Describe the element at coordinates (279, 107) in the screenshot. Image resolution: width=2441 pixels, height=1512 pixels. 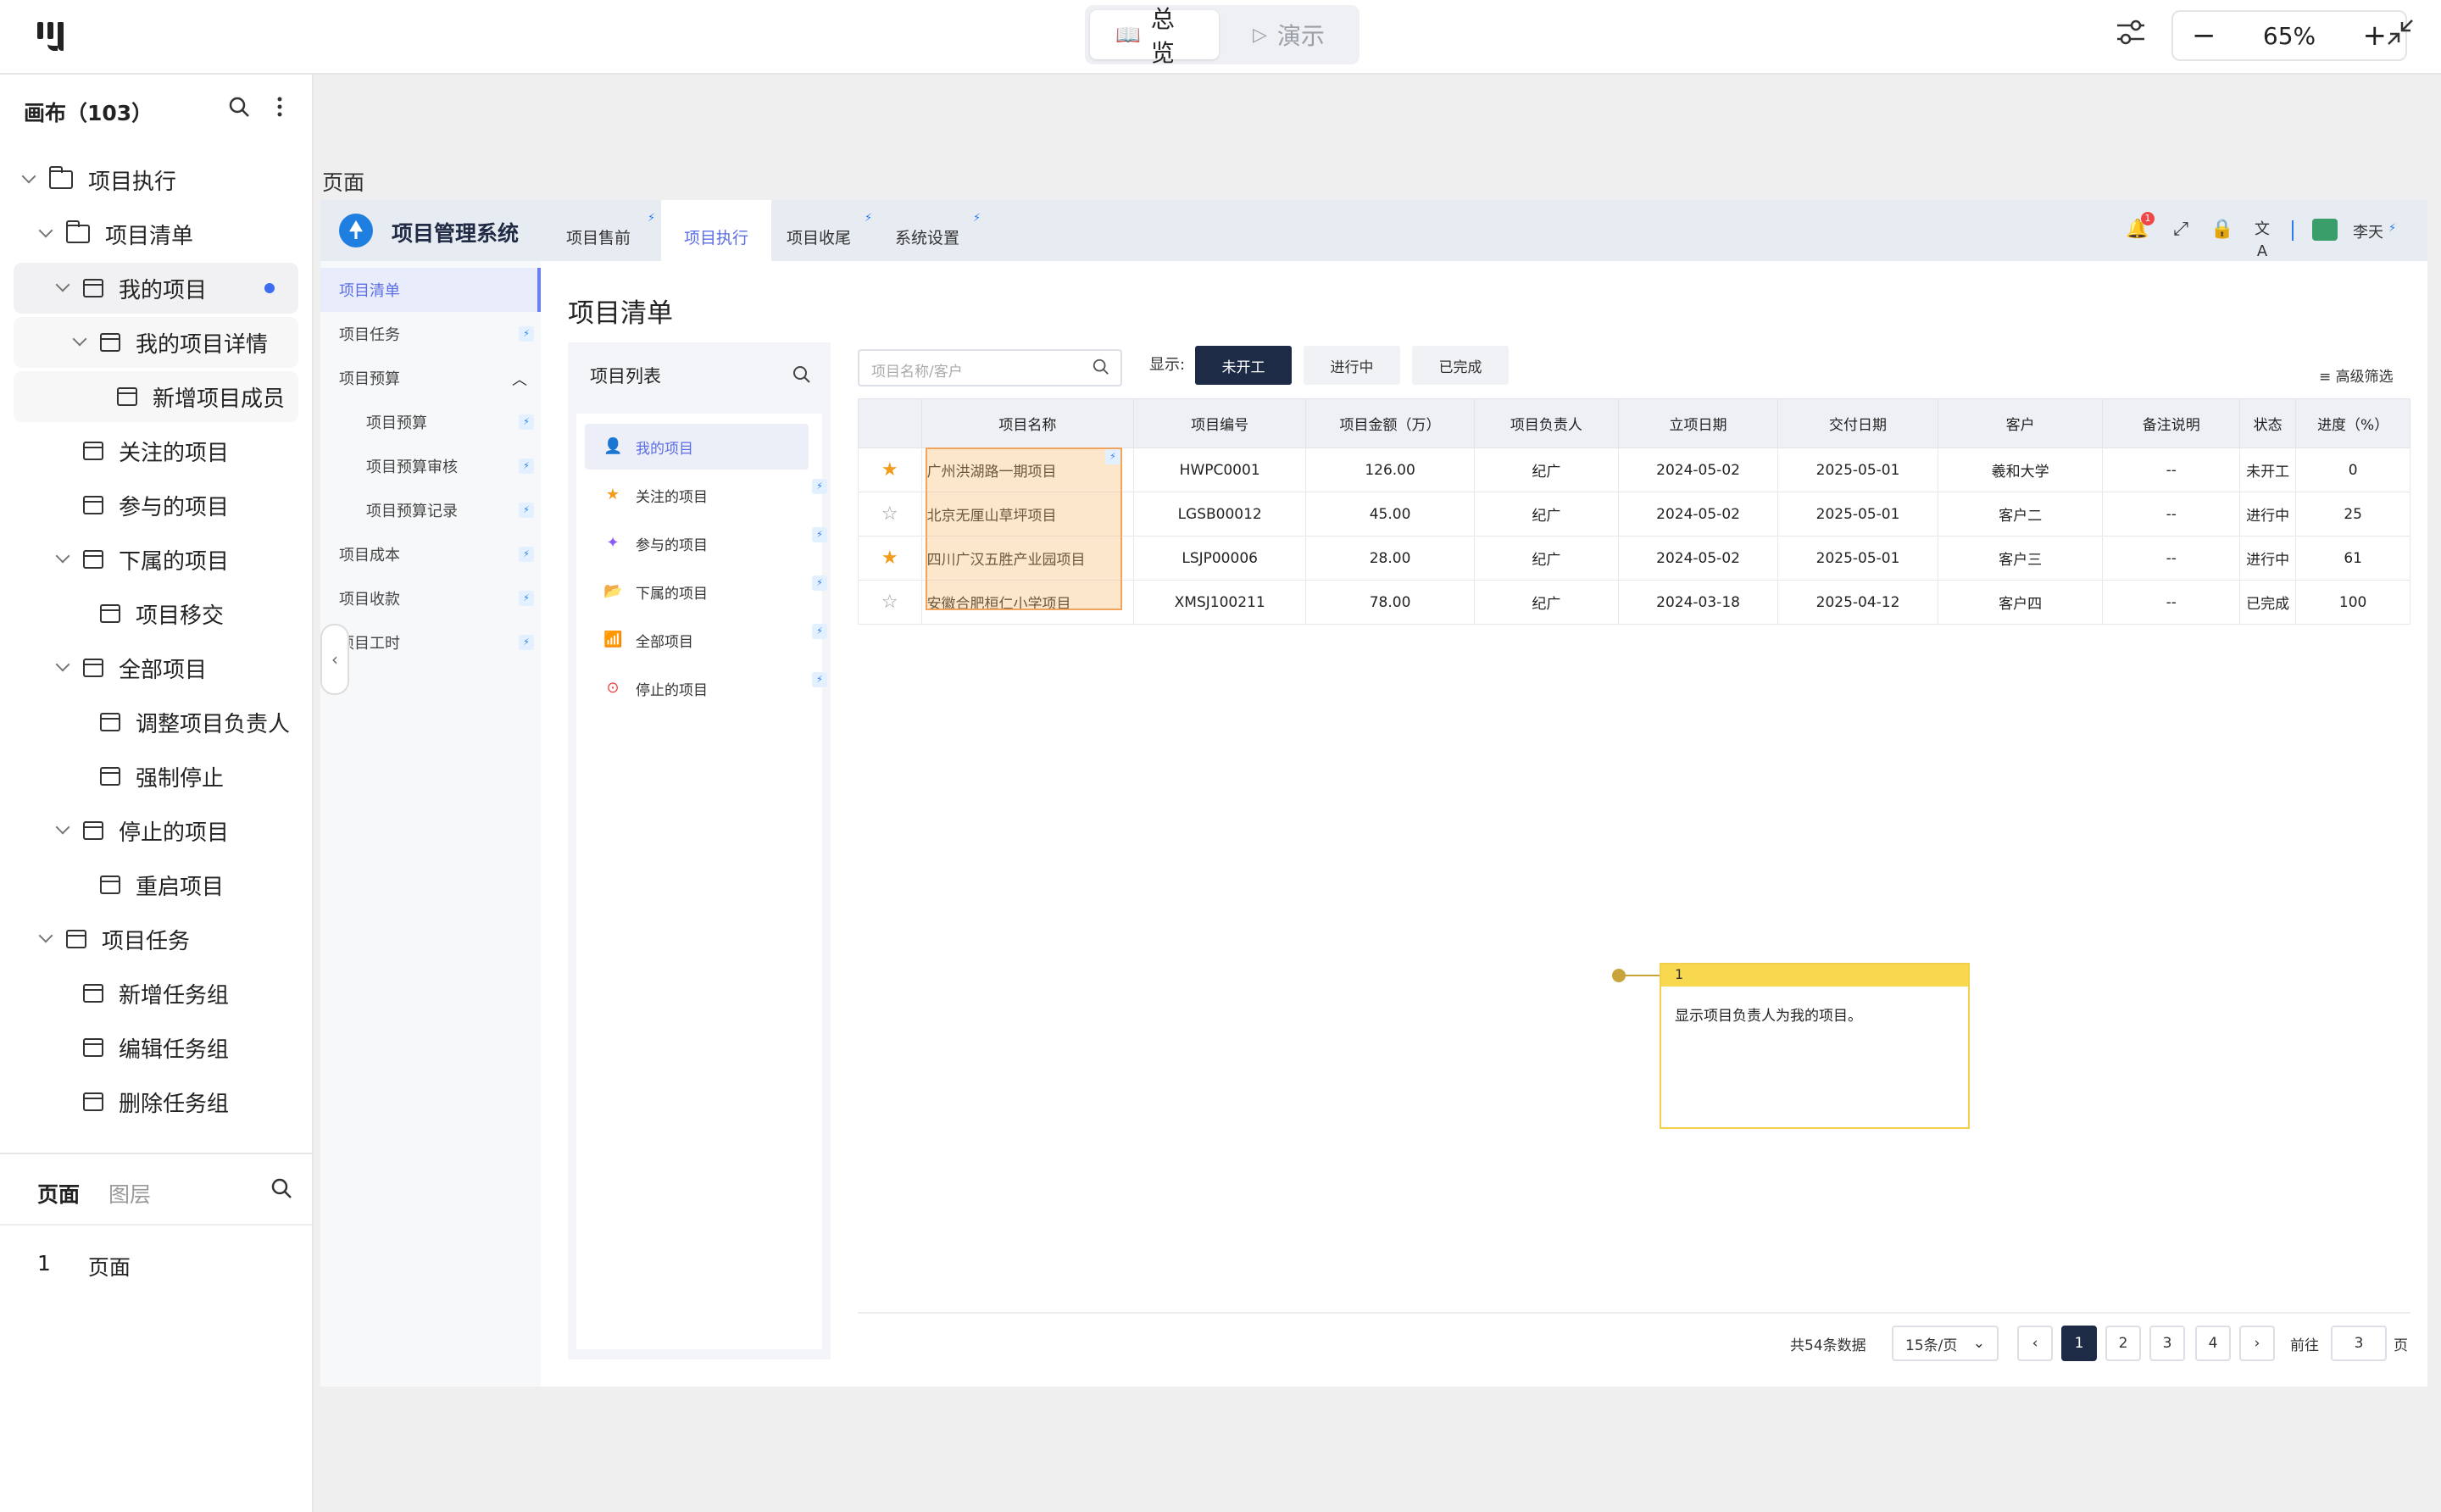
I see `more-vertical-icon` at that location.